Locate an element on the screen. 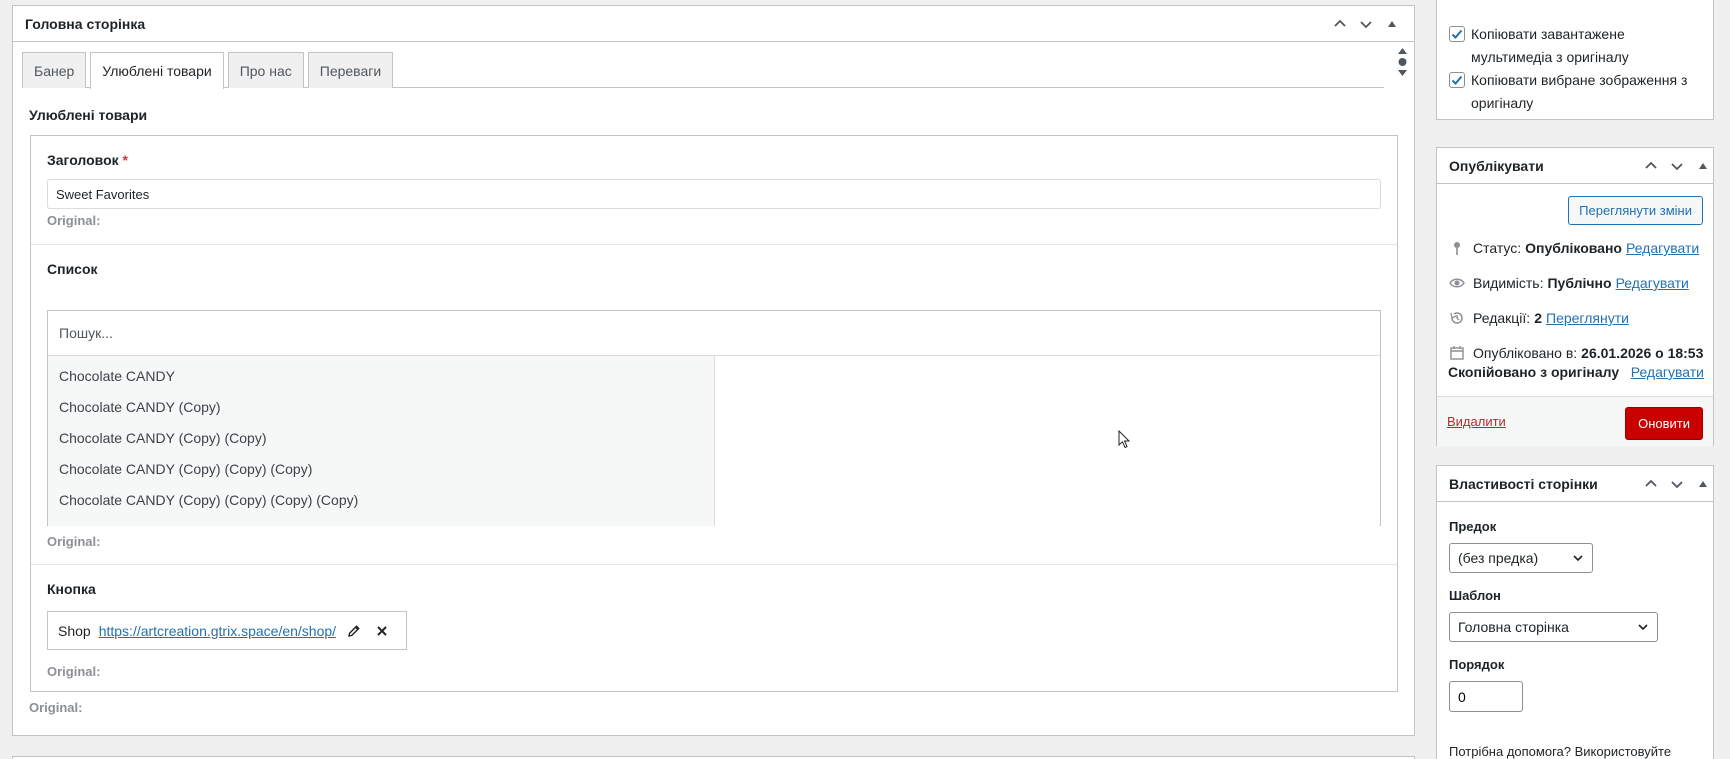 The image size is (1730, 759). copy-media-checkbox is located at coordinates (1457, 34).